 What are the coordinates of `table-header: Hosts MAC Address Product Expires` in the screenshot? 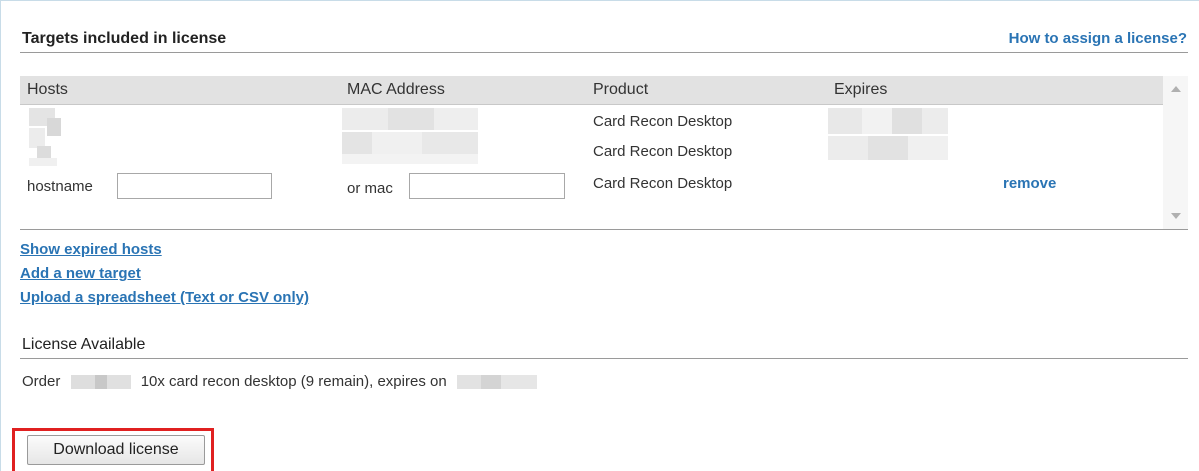 It's located at (591, 90).